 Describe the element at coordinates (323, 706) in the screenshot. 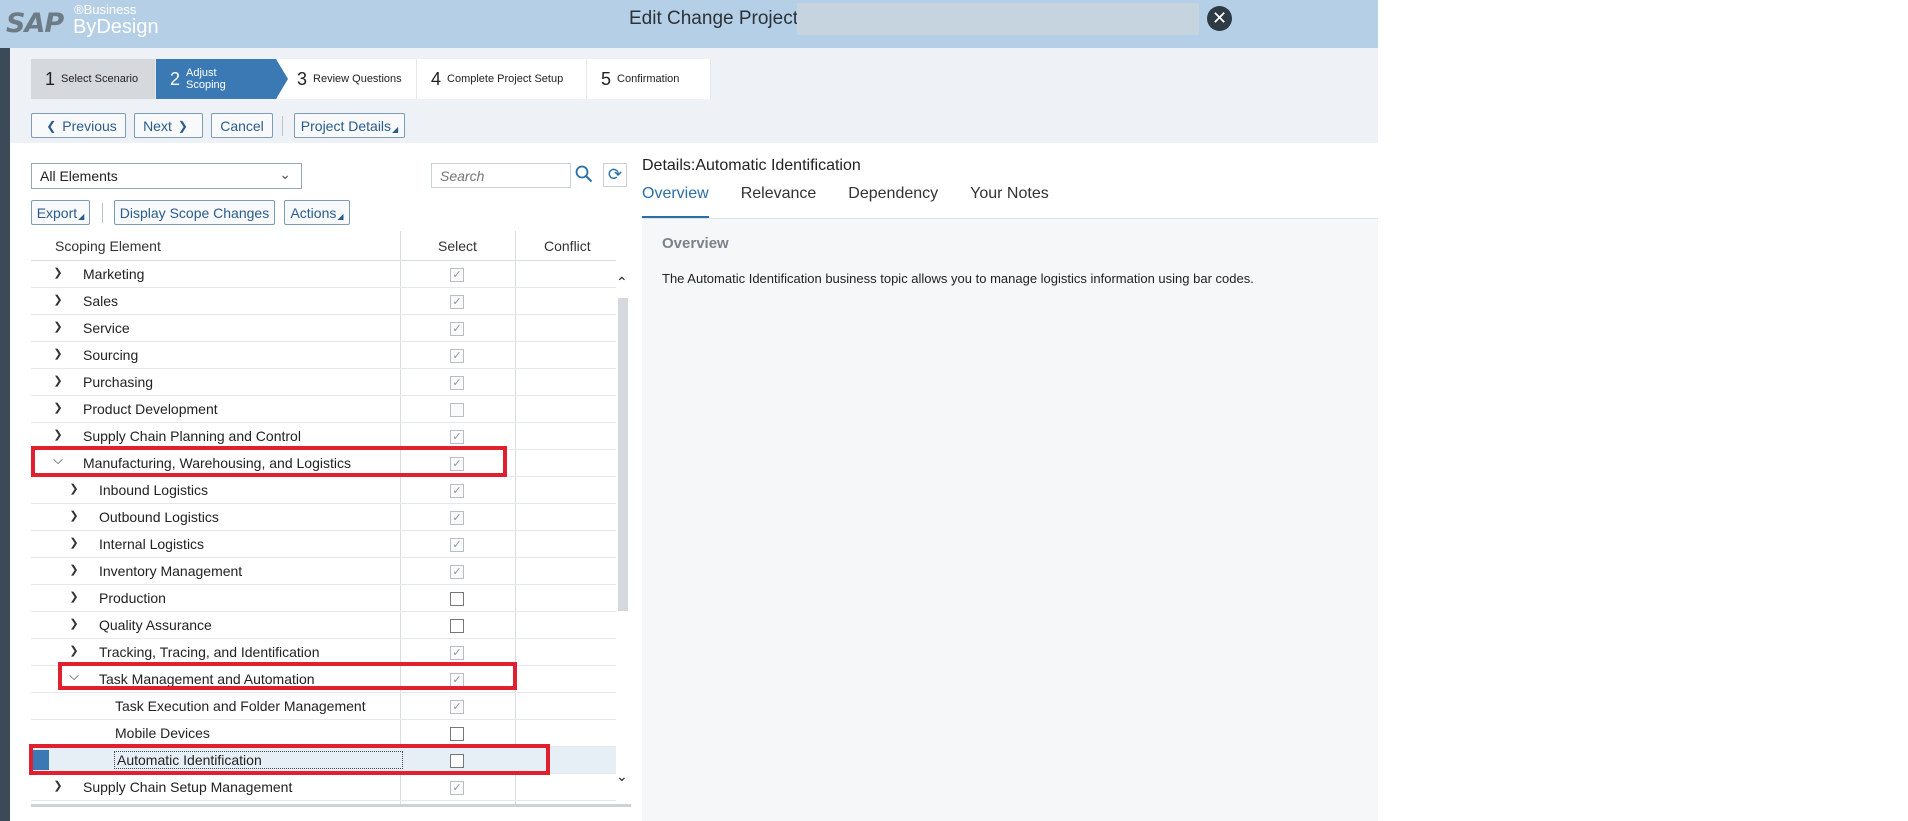

I see `table-row: Task Execution and Folder Management ✓` at that location.